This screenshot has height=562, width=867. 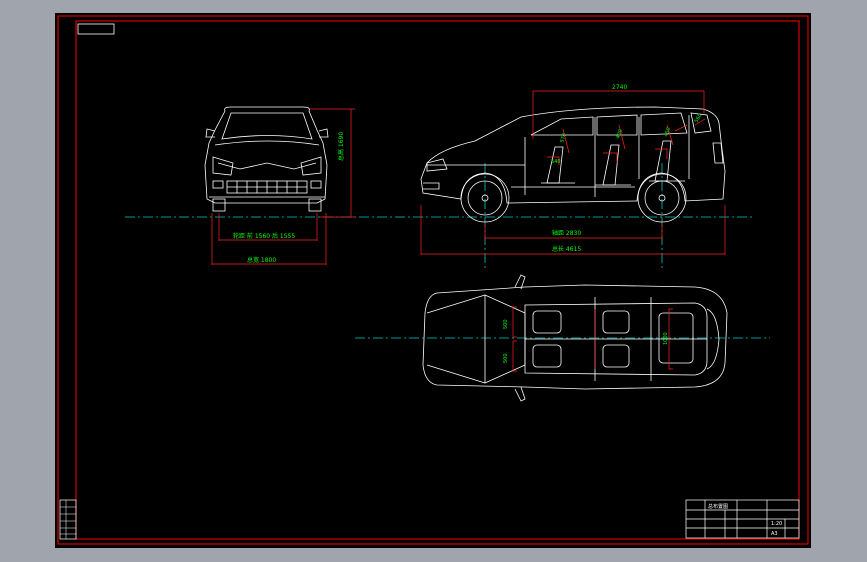 What do you see at coordinates (266, 159) in the screenshot?
I see `front-view` at bounding box center [266, 159].